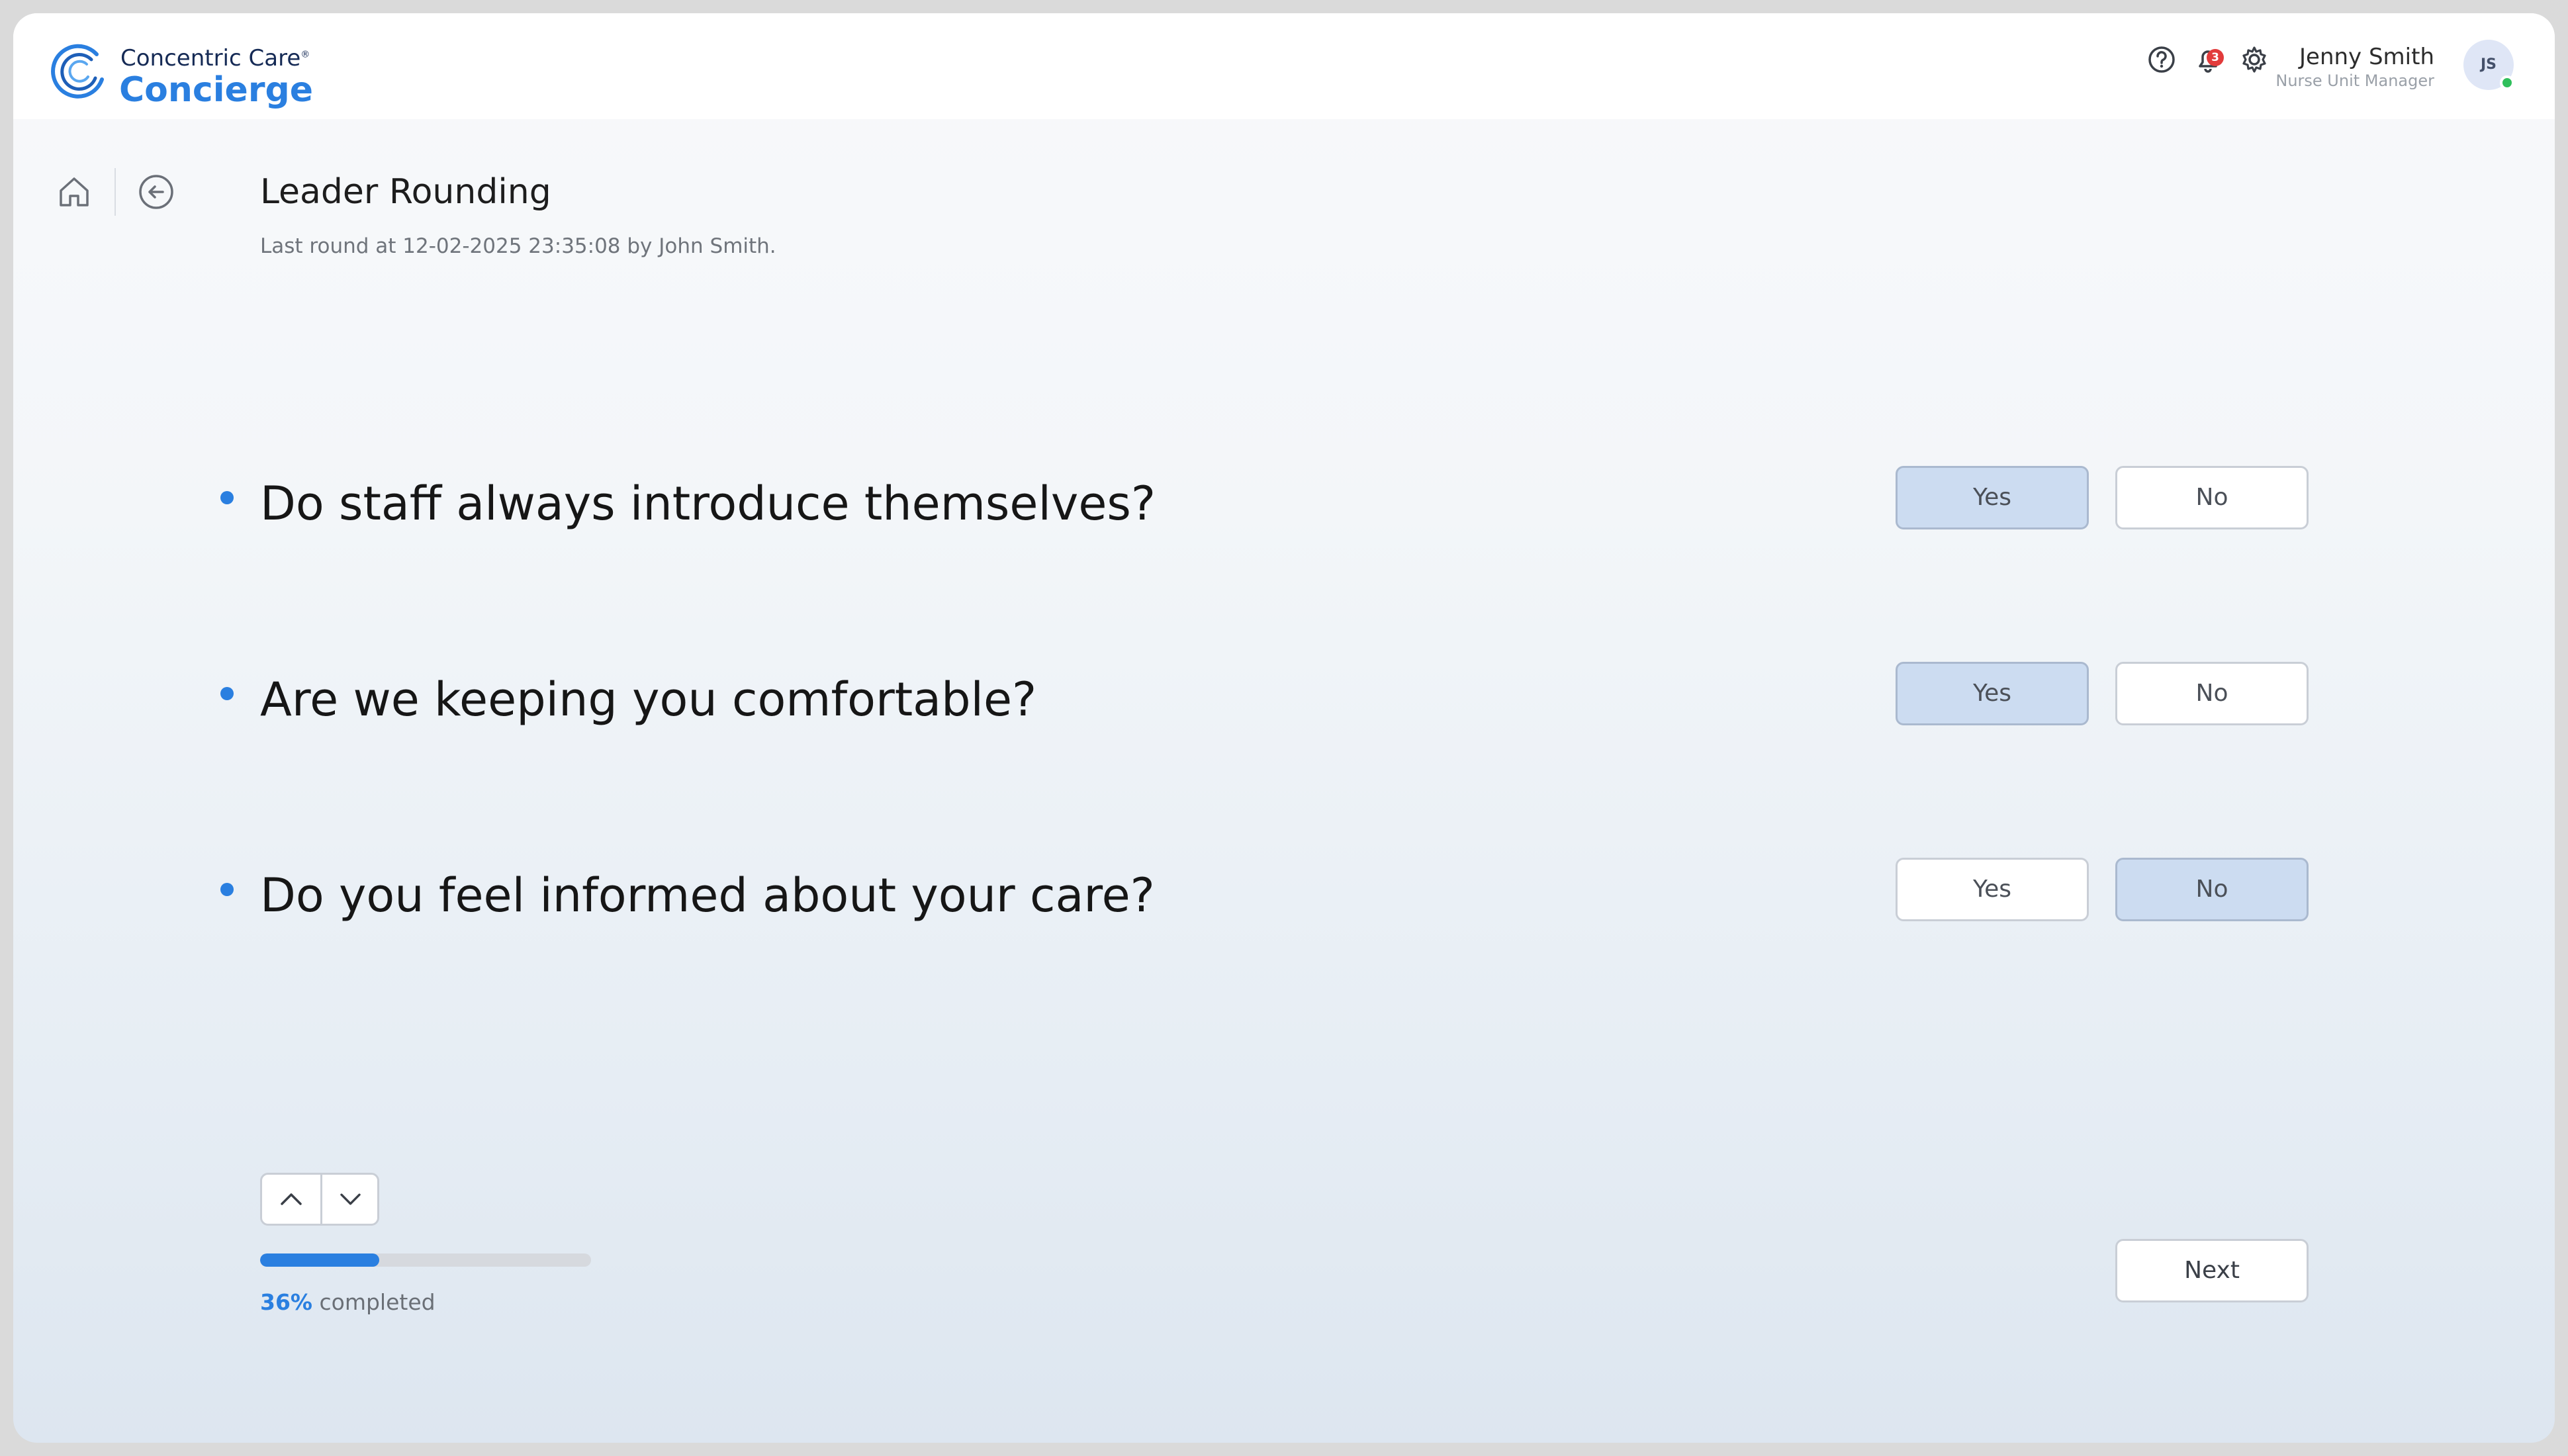  Describe the element at coordinates (707, 896) in the screenshot. I see `question-text: Do you feel informed about your care?` at that location.